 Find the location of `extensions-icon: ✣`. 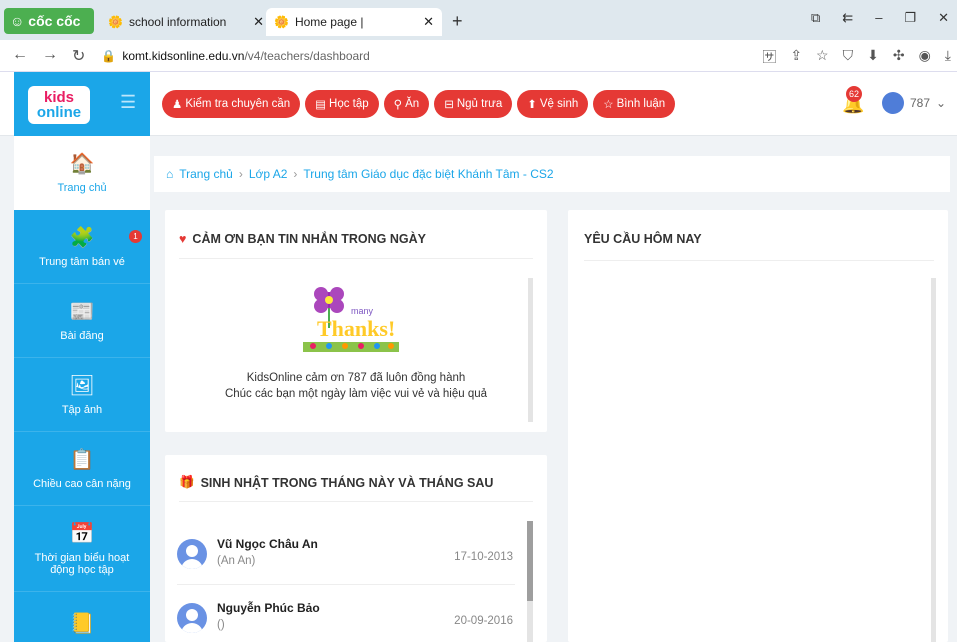

extensions-icon: ✣ is located at coordinates (899, 57).